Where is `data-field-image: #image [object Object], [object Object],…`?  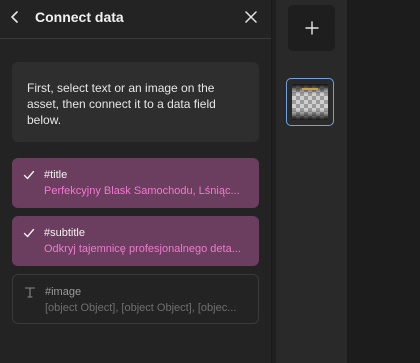
data-field-image: #image [object Object], [object Object],… is located at coordinates (135, 299).